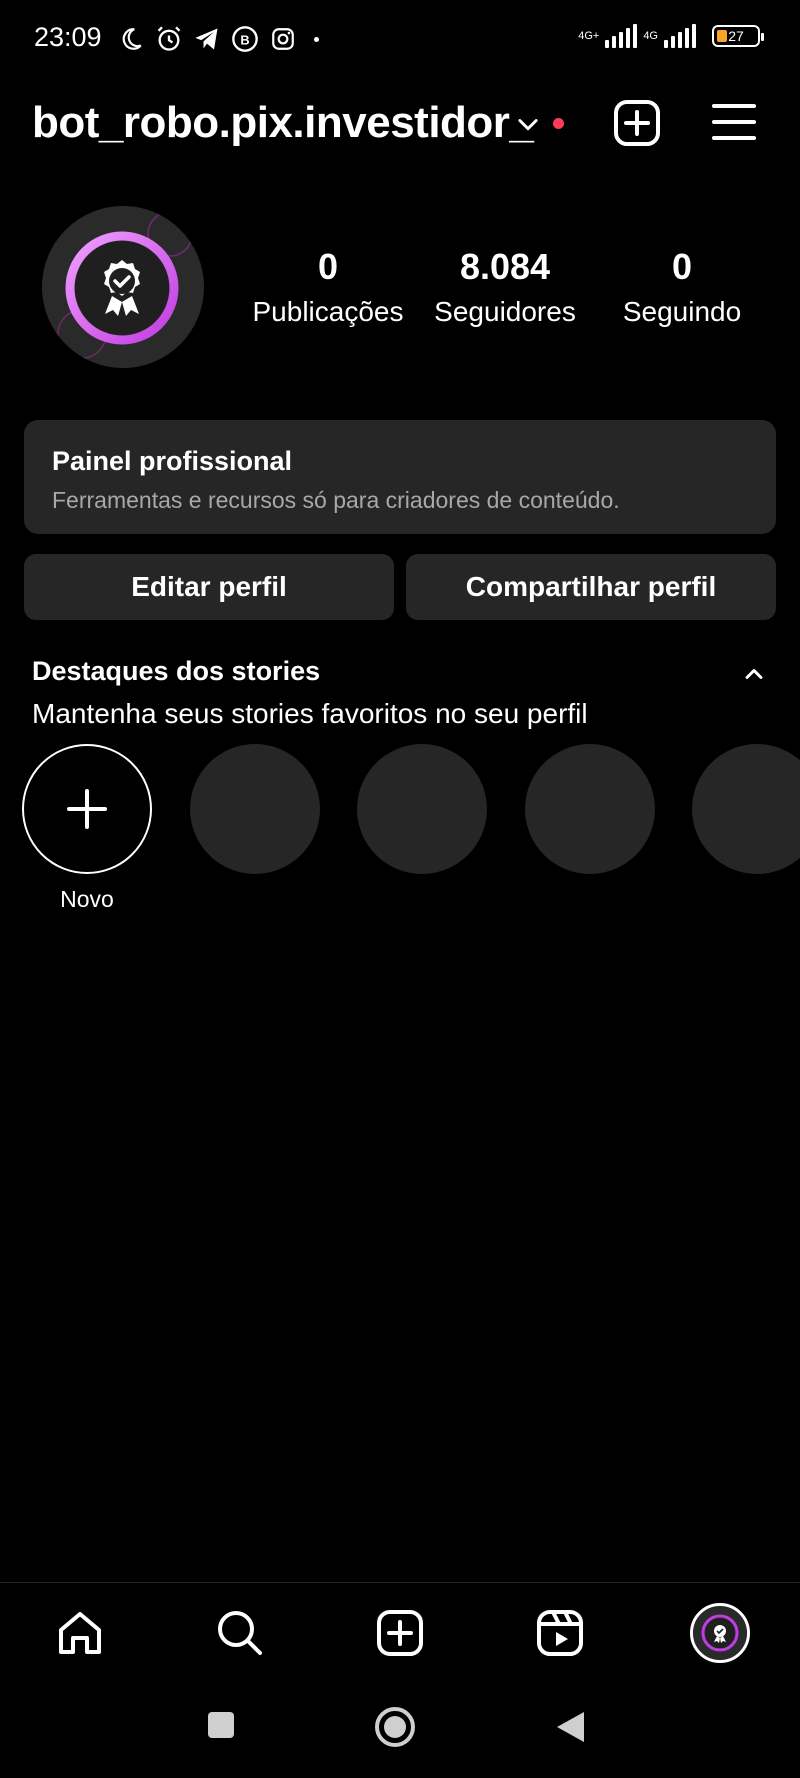 Image resolution: width=800 pixels, height=1778 pixels. I want to click on status-time: 23:09, so click(68, 37).